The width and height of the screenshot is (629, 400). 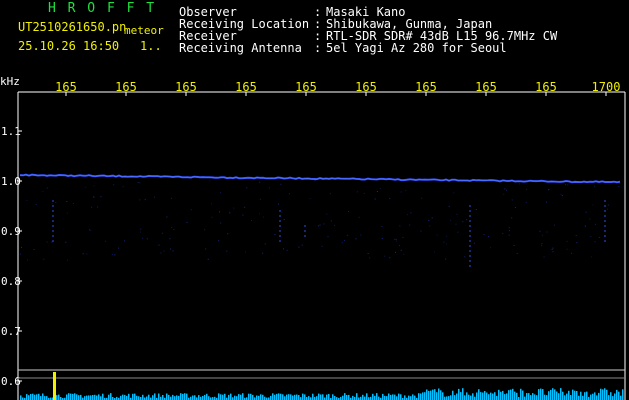 What do you see at coordinates (240, 48) in the screenshot?
I see `antenna-label: Receiving Antenna` at bounding box center [240, 48].